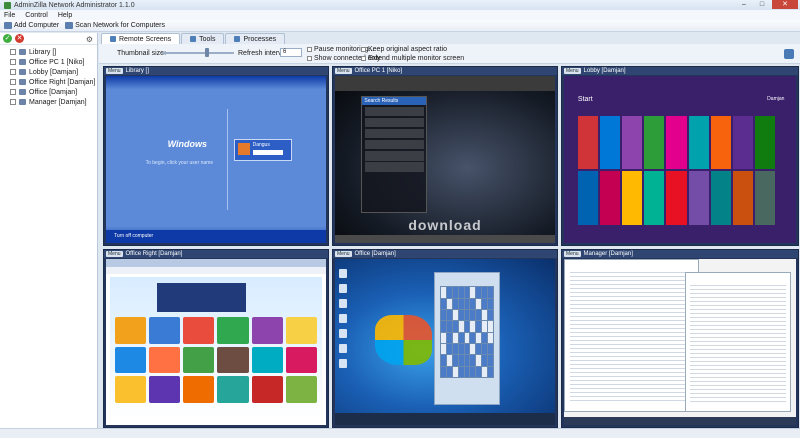 The height and width of the screenshot is (438, 800). Describe the element at coordinates (141, 38) in the screenshot. I see `tab-remote-screens: Remote Screens` at that location.